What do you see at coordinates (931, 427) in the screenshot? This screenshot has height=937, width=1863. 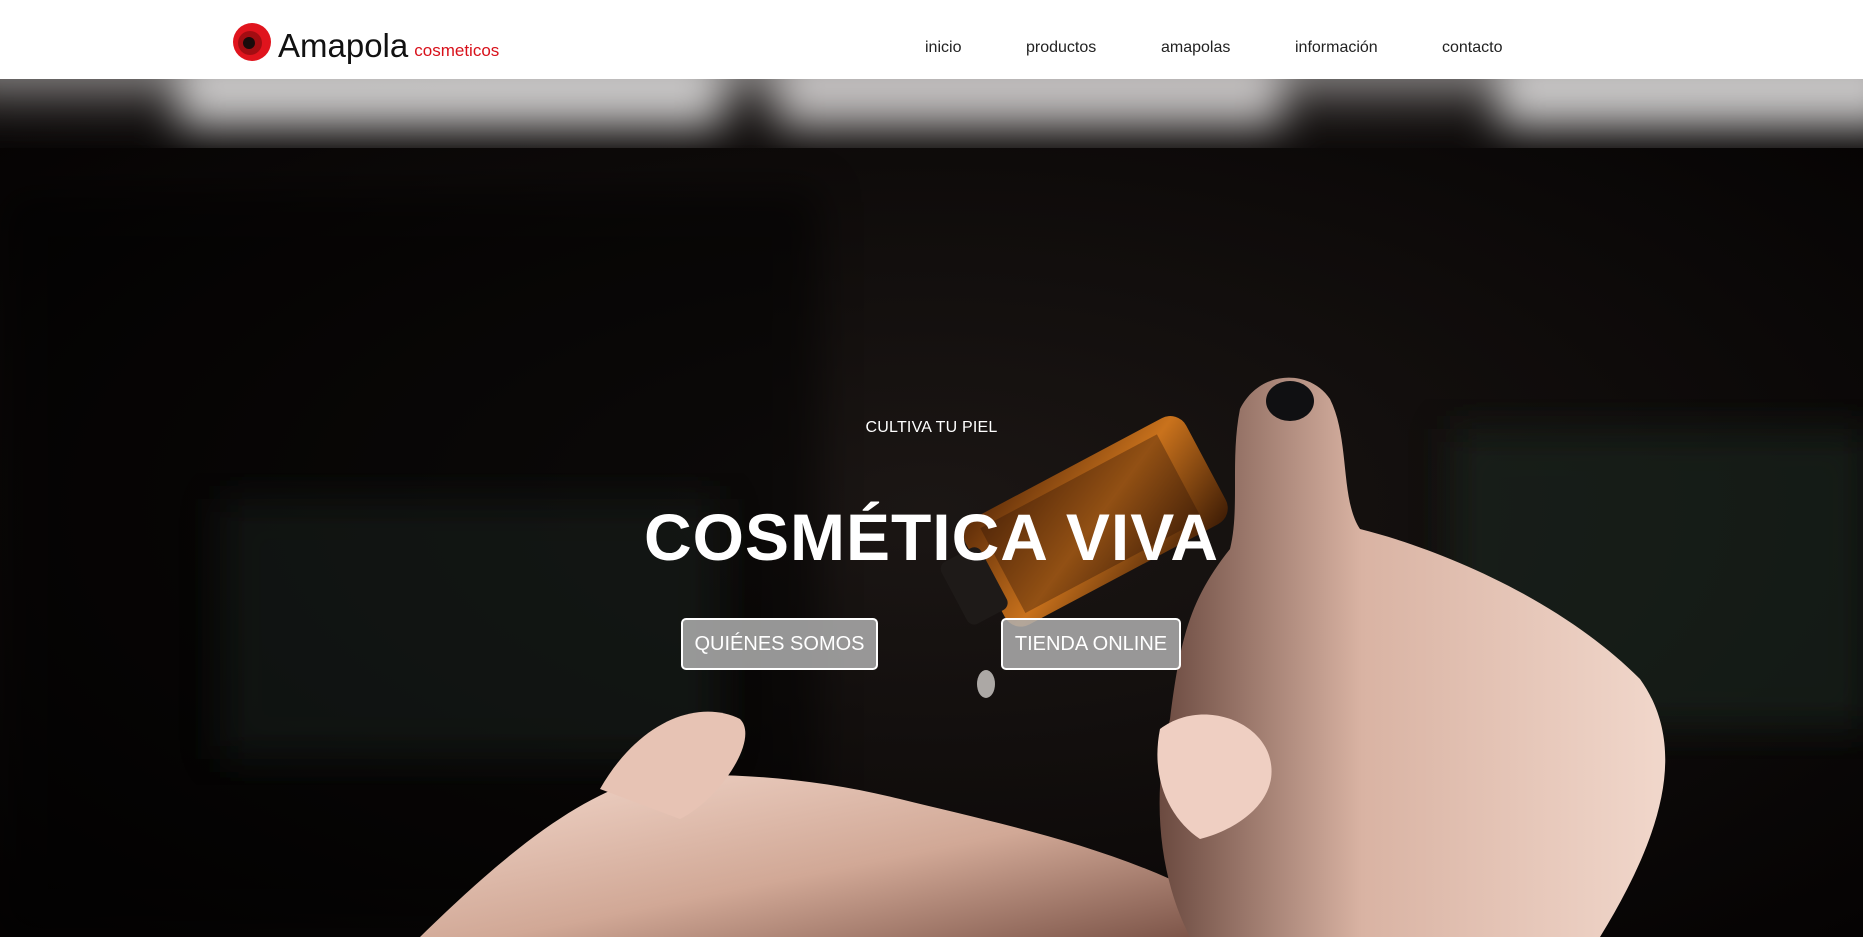 I see `hero-tagline: CULTIVA TU PIEL` at bounding box center [931, 427].